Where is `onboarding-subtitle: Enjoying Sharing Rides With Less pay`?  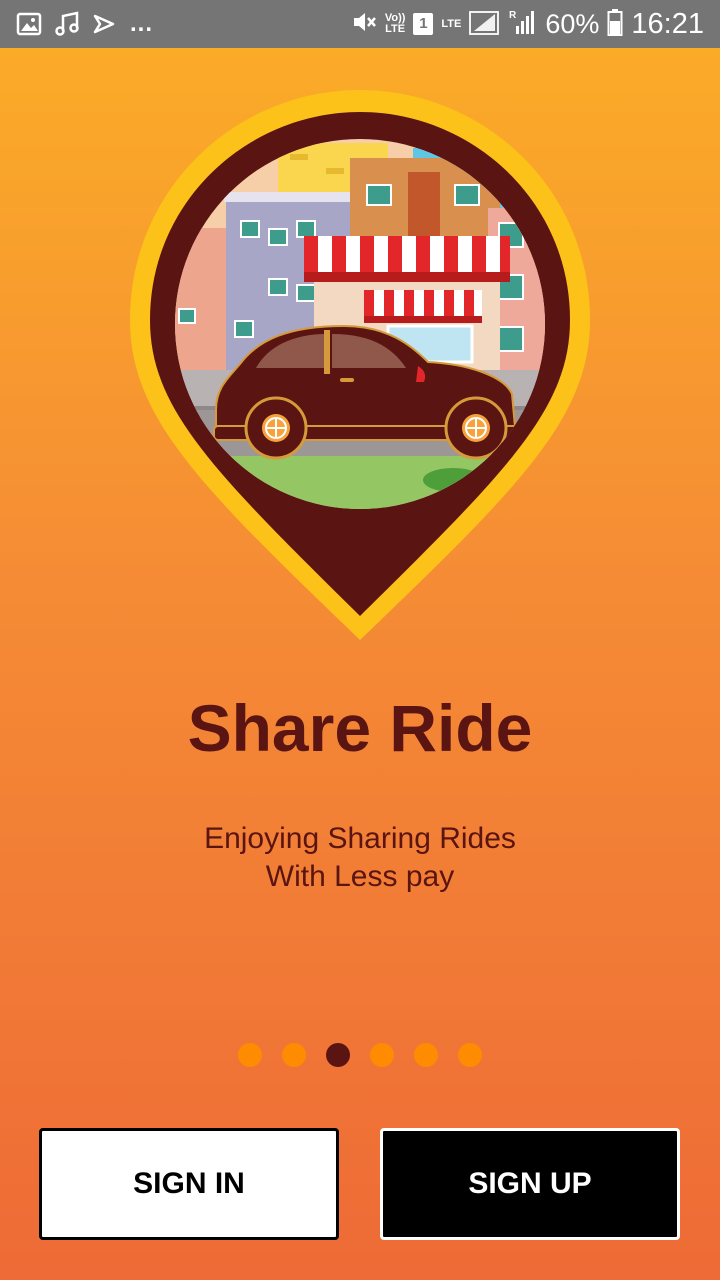
onboarding-subtitle: Enjoying Sharing Rides With Less pay is located at coordinates (360, 858).